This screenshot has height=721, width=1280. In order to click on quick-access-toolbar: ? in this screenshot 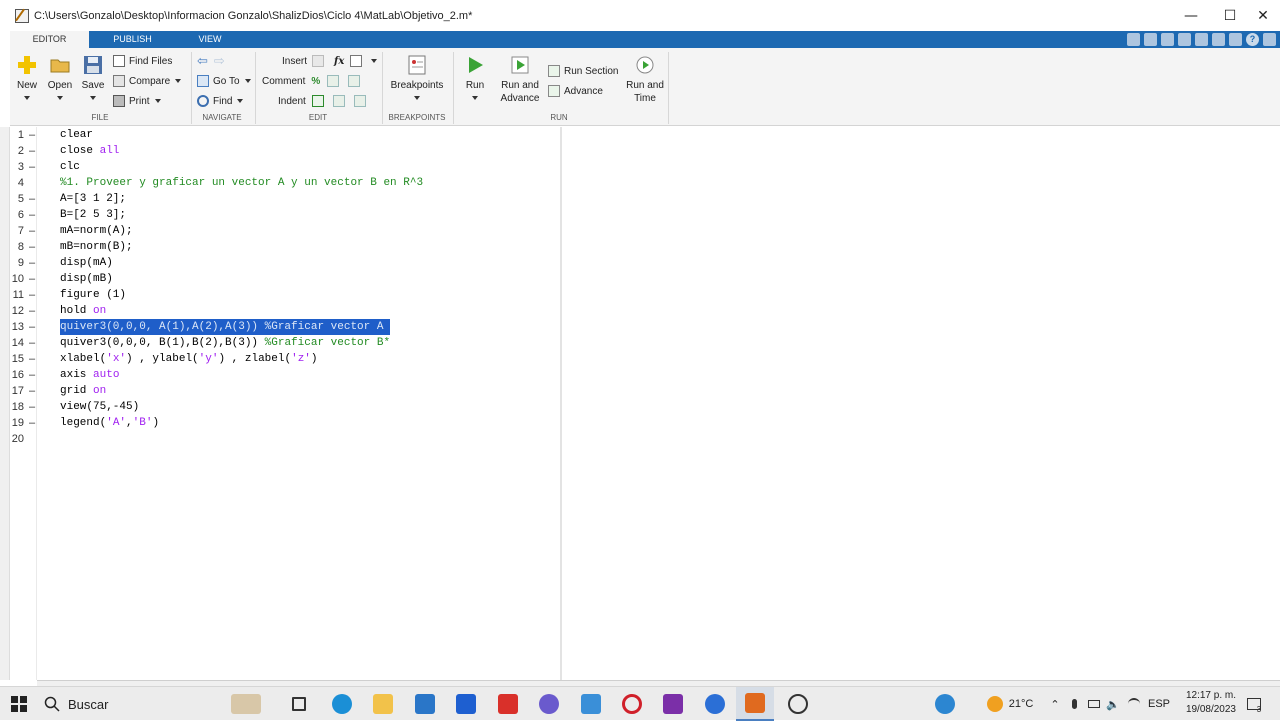, I will do `click(1203, 39)`.